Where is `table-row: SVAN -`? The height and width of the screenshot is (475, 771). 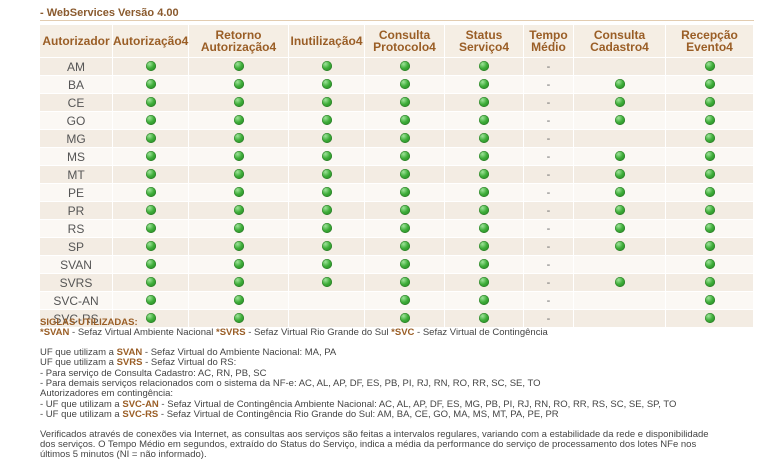
table-row: SVAN - is located at coordinates (396, 264).